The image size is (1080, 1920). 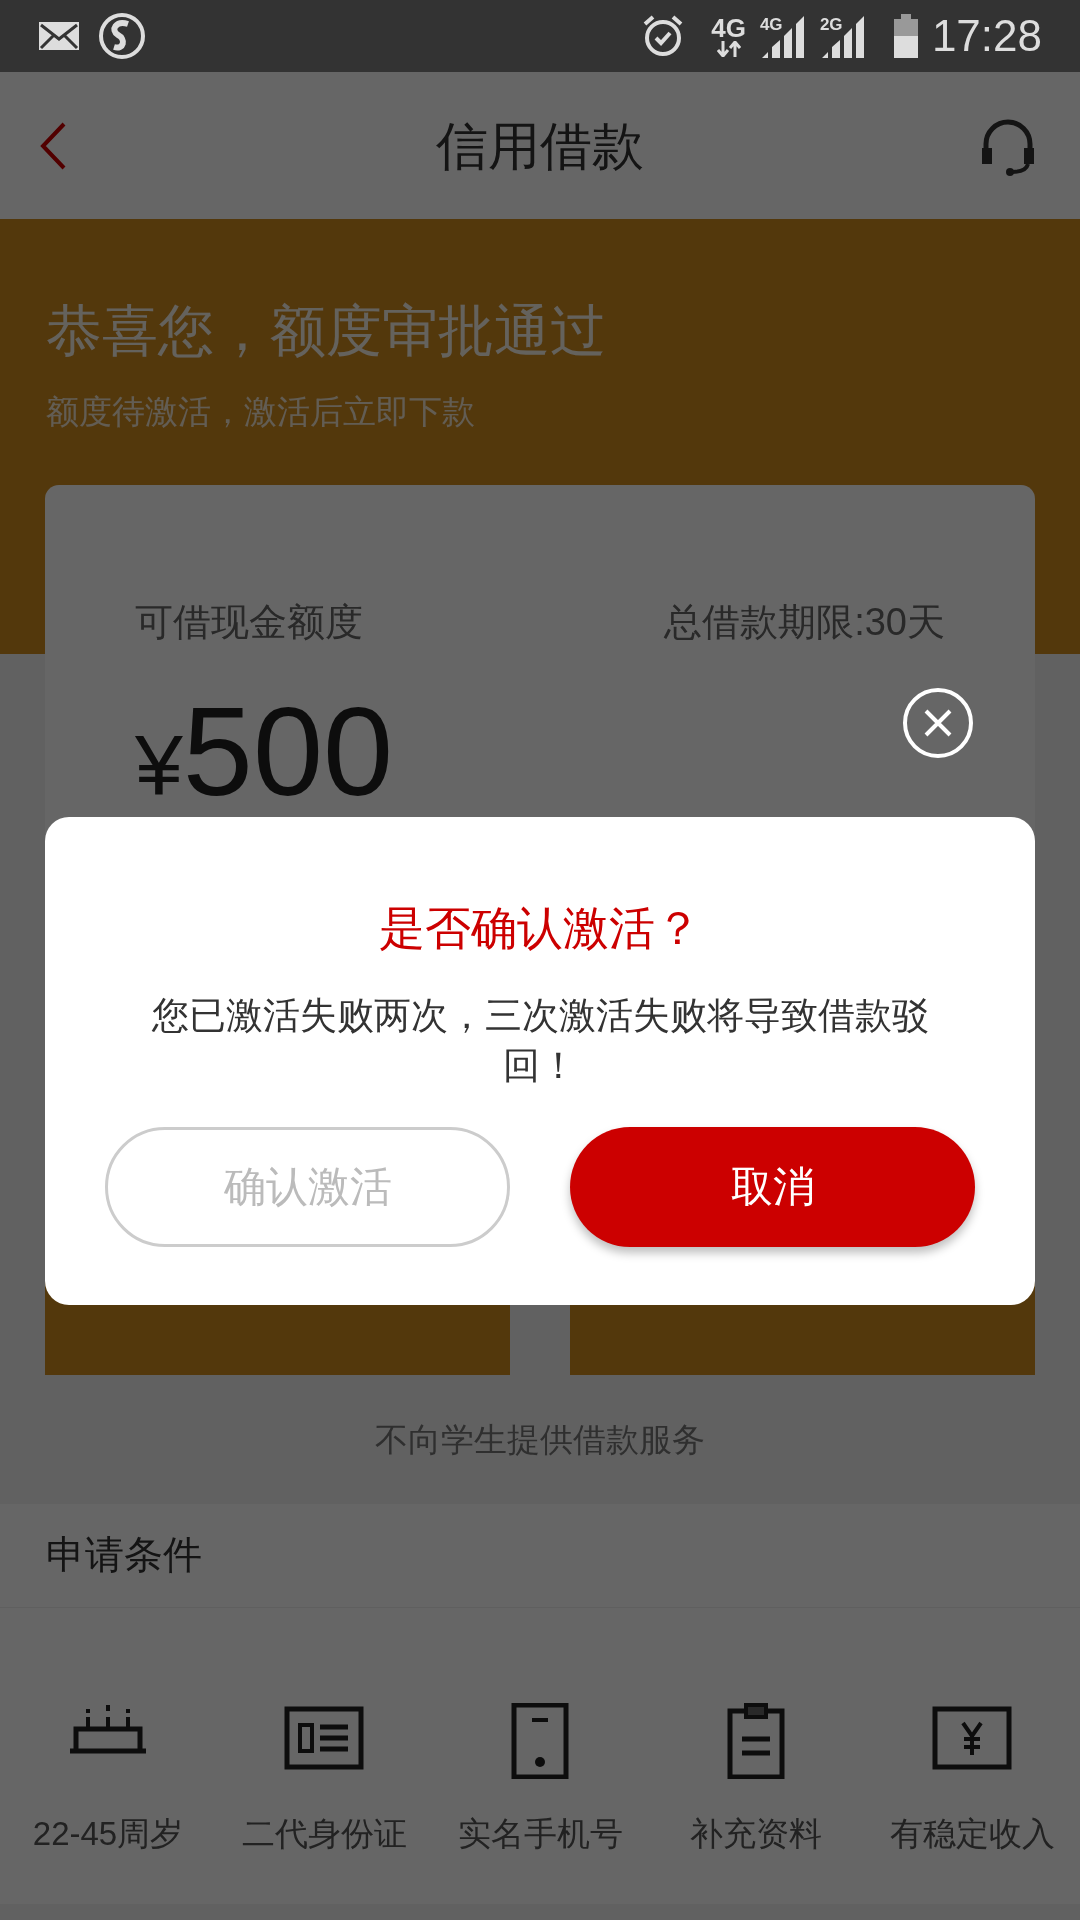 I want to click on requirement-label: 有稳定收入, so click(x=972, y=1834).